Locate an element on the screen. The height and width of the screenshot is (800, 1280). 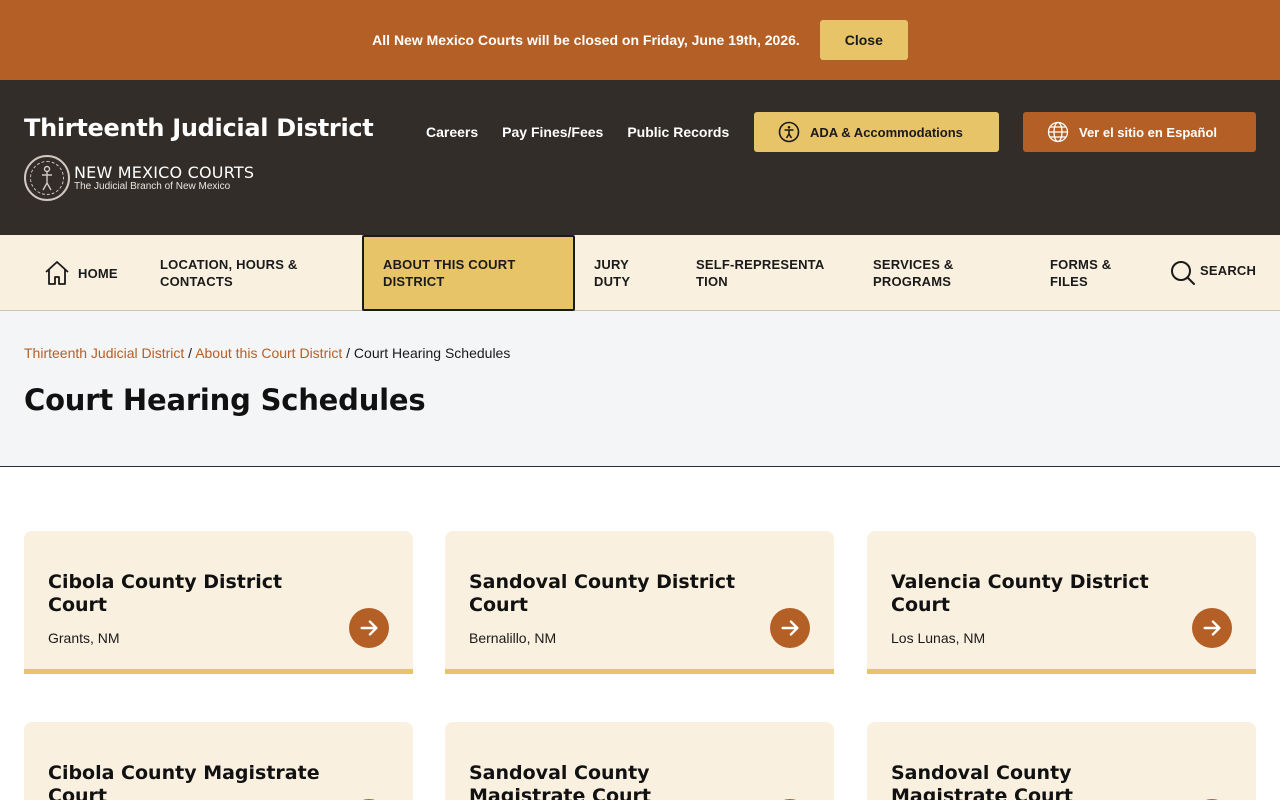
nav-jury-label: JURY DUTY is located at coordinates (612, 273).